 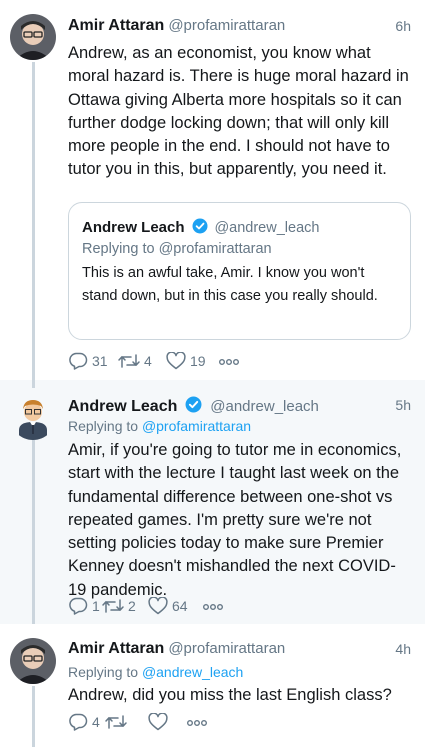 I want to click on like-button: 19, so click(x=192, y=361).